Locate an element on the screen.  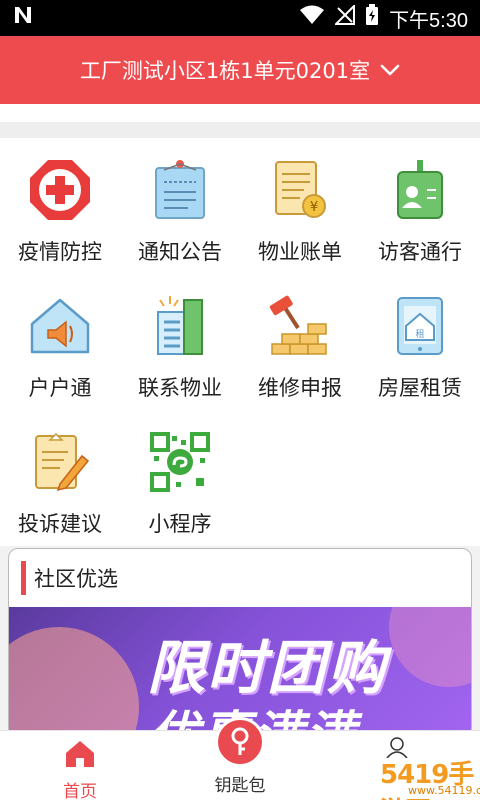
grid-item-label: 小程序 is located at coordinates (180, 524).